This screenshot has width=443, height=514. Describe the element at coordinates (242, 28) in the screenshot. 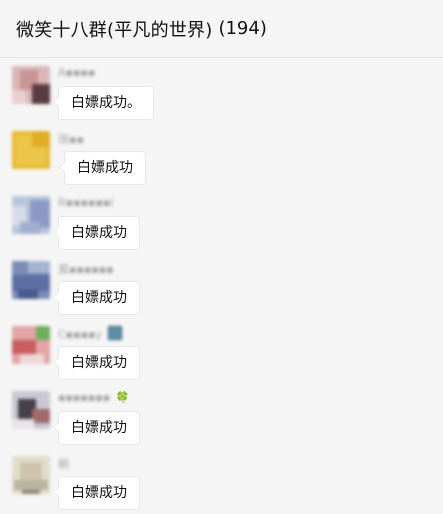

I see `member-count: (194)` at that location.